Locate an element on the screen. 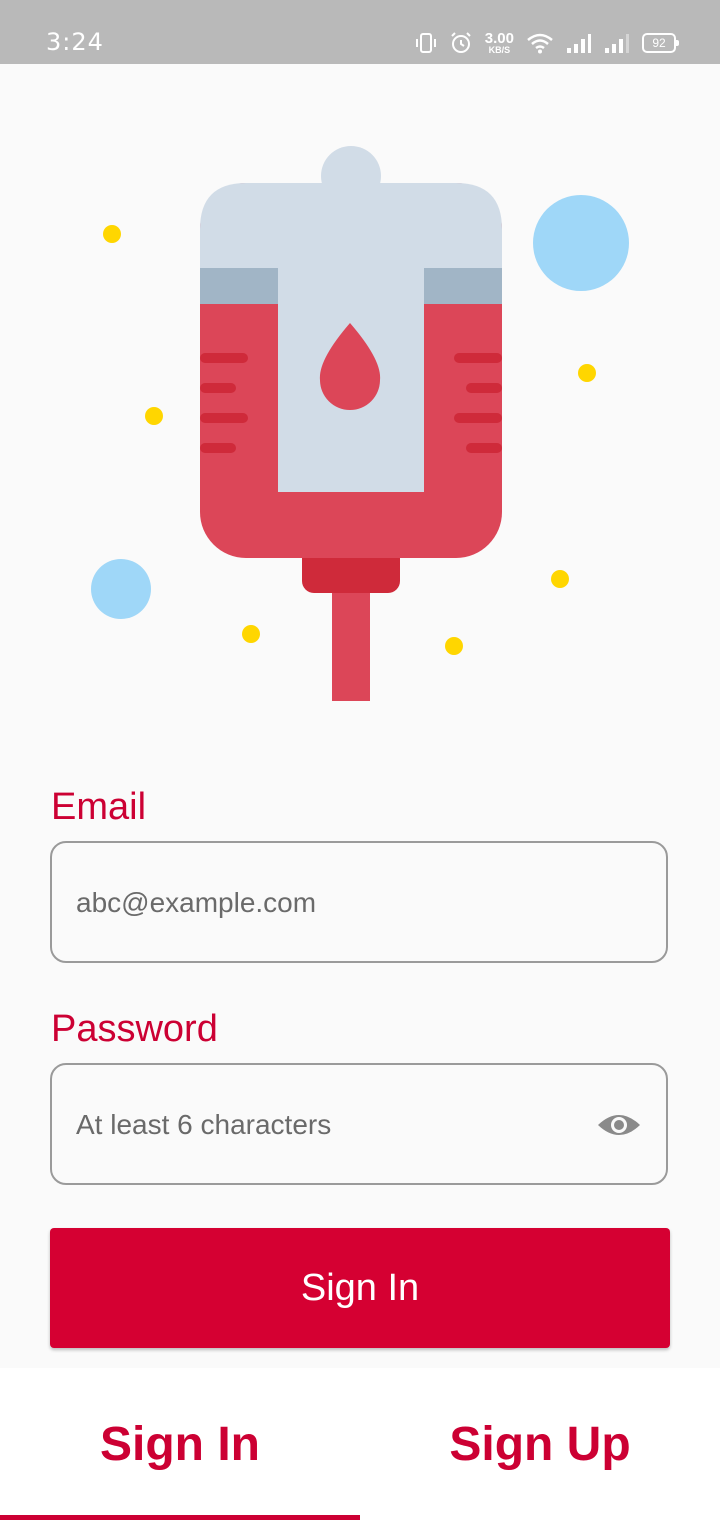 The width and height of the screenshot is (720, 1520). active-tab-indicator is located at coordinates (180, 1517).